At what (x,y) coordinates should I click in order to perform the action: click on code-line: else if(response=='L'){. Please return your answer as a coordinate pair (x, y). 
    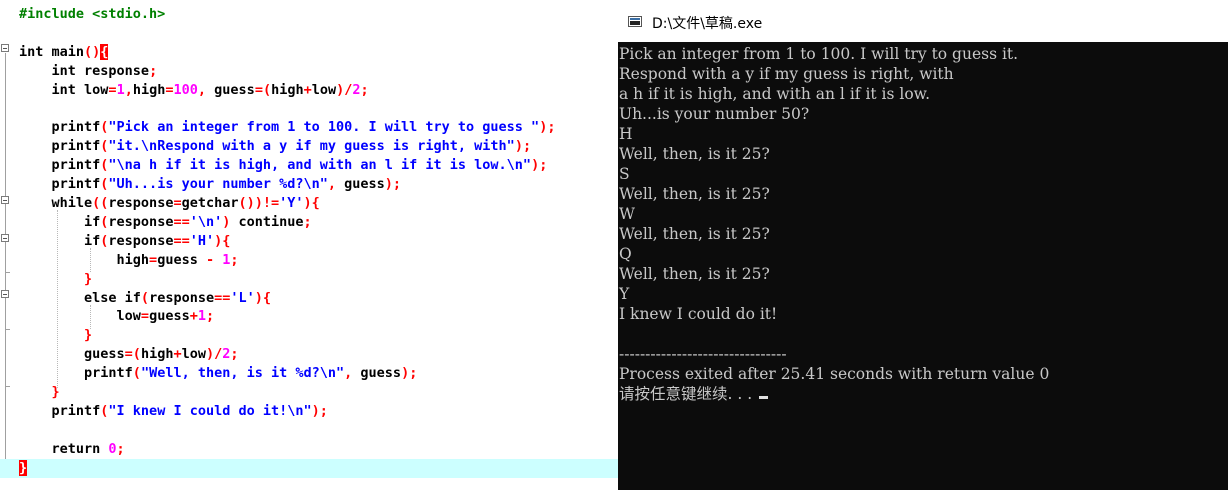
    Looking at the image, I should click on (309, 298).